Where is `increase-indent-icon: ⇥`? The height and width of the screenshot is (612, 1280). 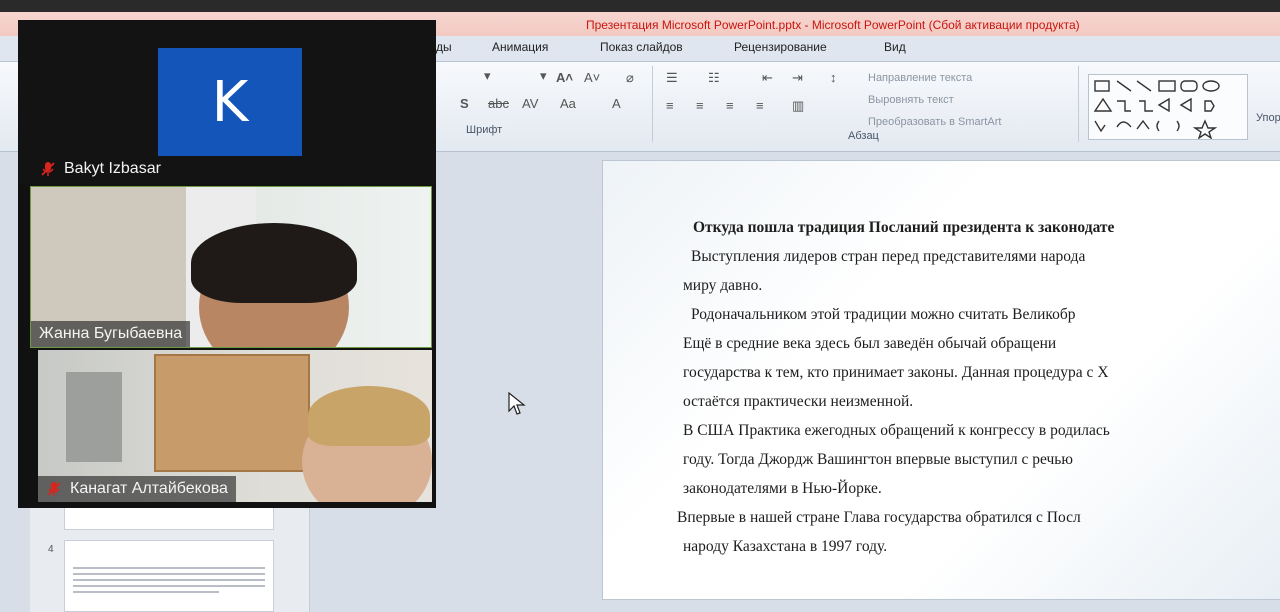
increase-indent-icon: ⇥ is located at coordinates (797, 78).